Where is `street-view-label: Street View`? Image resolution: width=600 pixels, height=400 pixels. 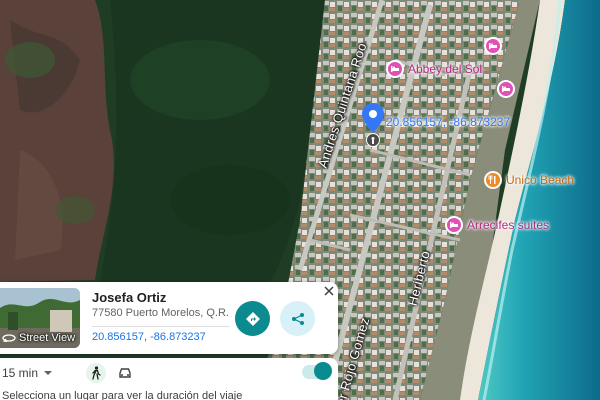 street-view-label: Street View is located at coordinates (38, 338).